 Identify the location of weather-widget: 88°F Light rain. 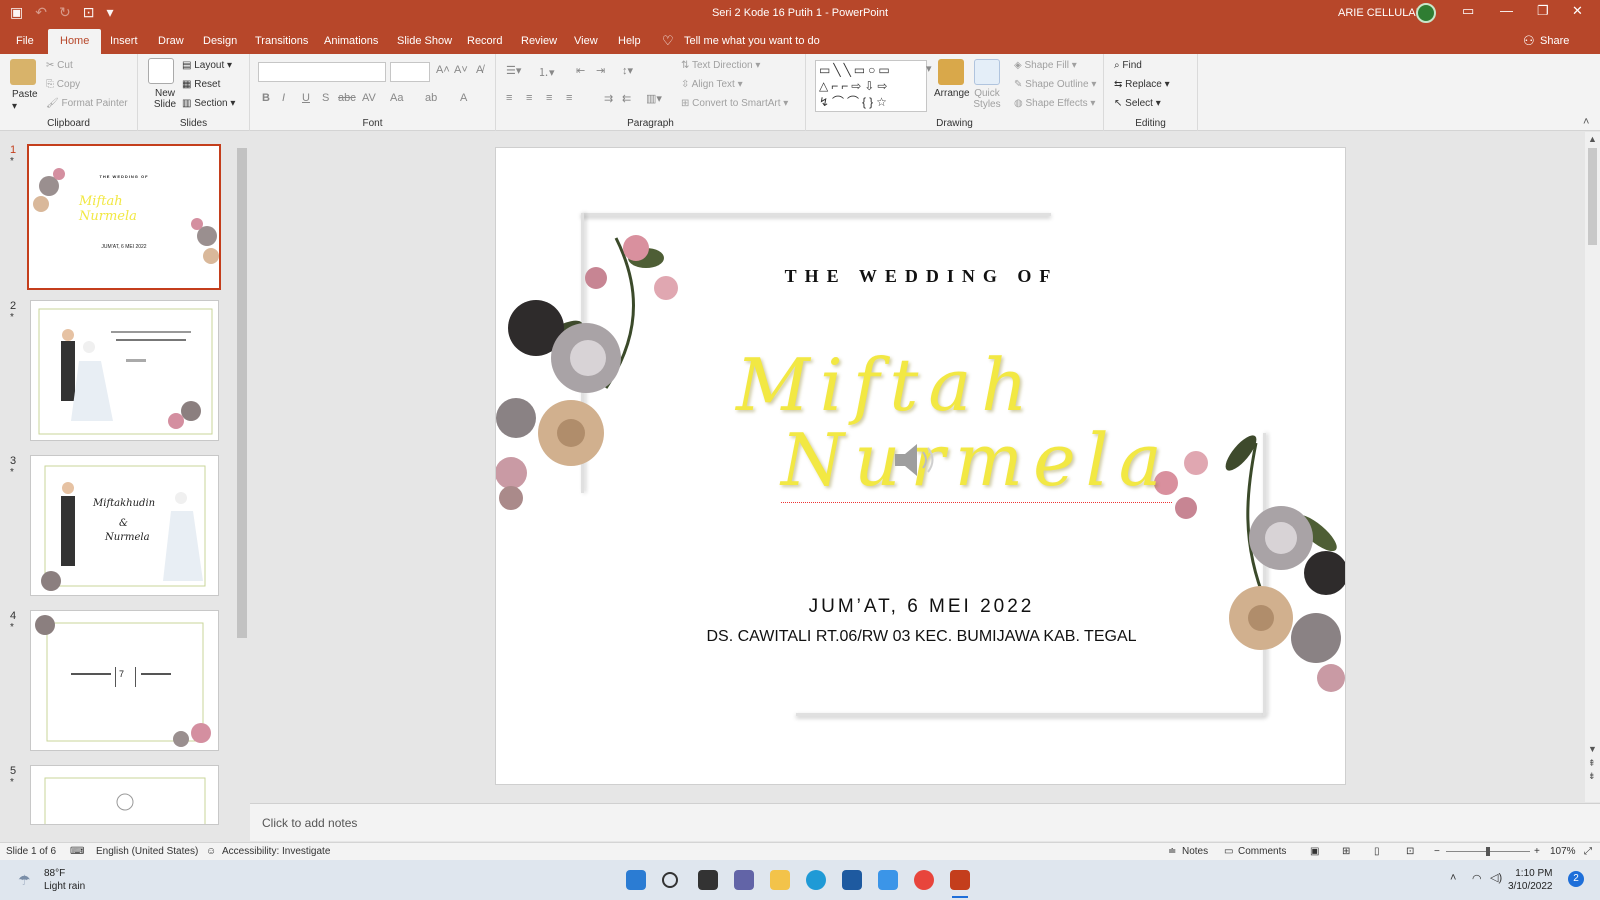
(64, 880).